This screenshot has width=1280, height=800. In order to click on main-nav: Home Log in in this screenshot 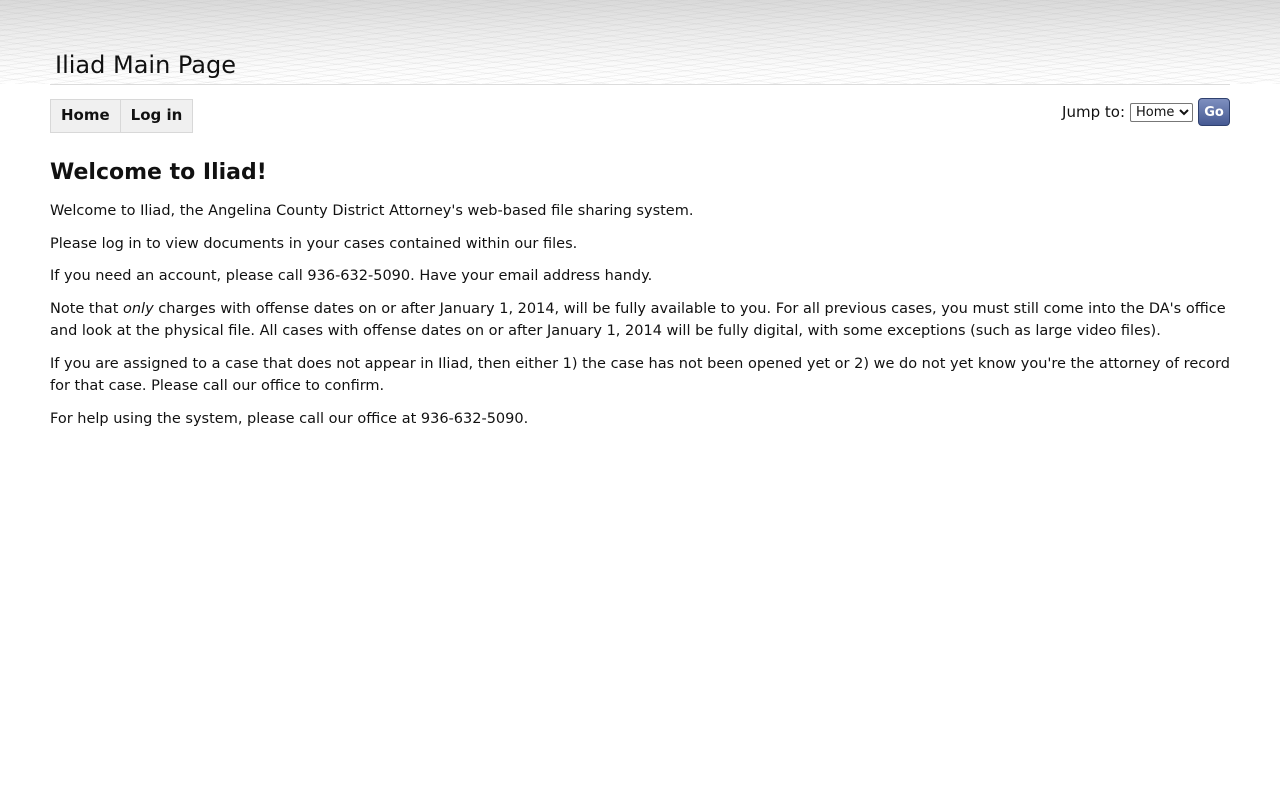, I will do `click(122, 116)`.